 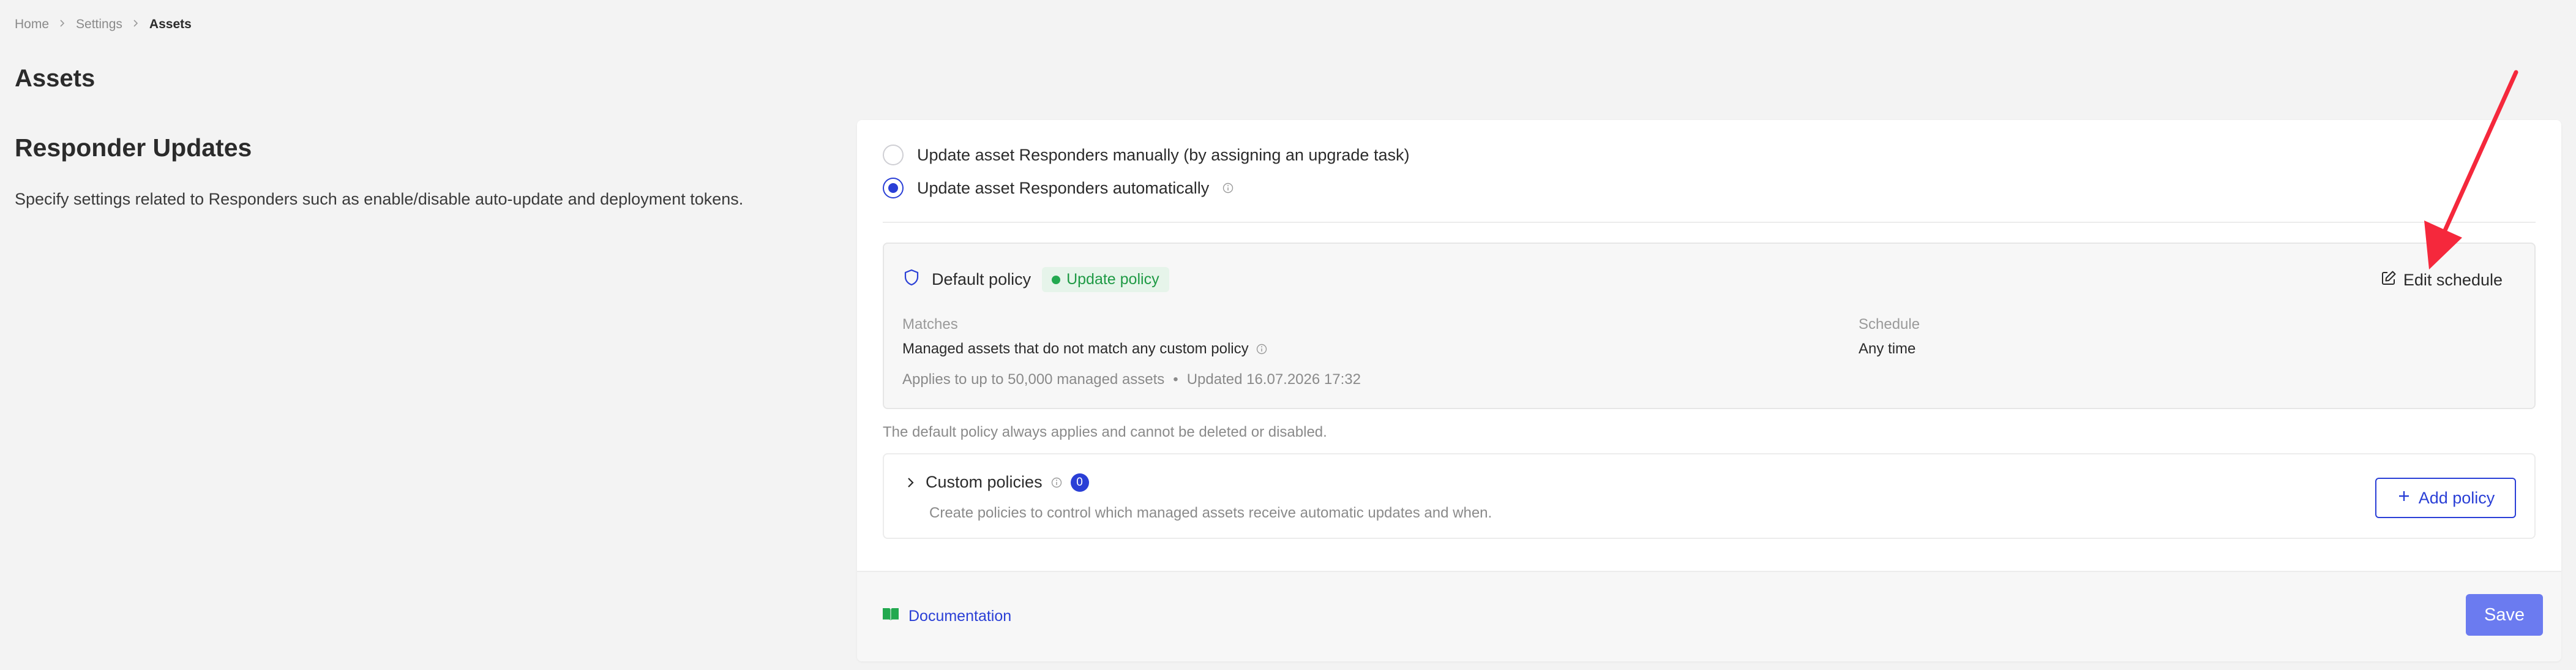 What do you see at coordinates (891, 616) in the screenshot?
I see `book-icon` at bounding box center [891, 616].